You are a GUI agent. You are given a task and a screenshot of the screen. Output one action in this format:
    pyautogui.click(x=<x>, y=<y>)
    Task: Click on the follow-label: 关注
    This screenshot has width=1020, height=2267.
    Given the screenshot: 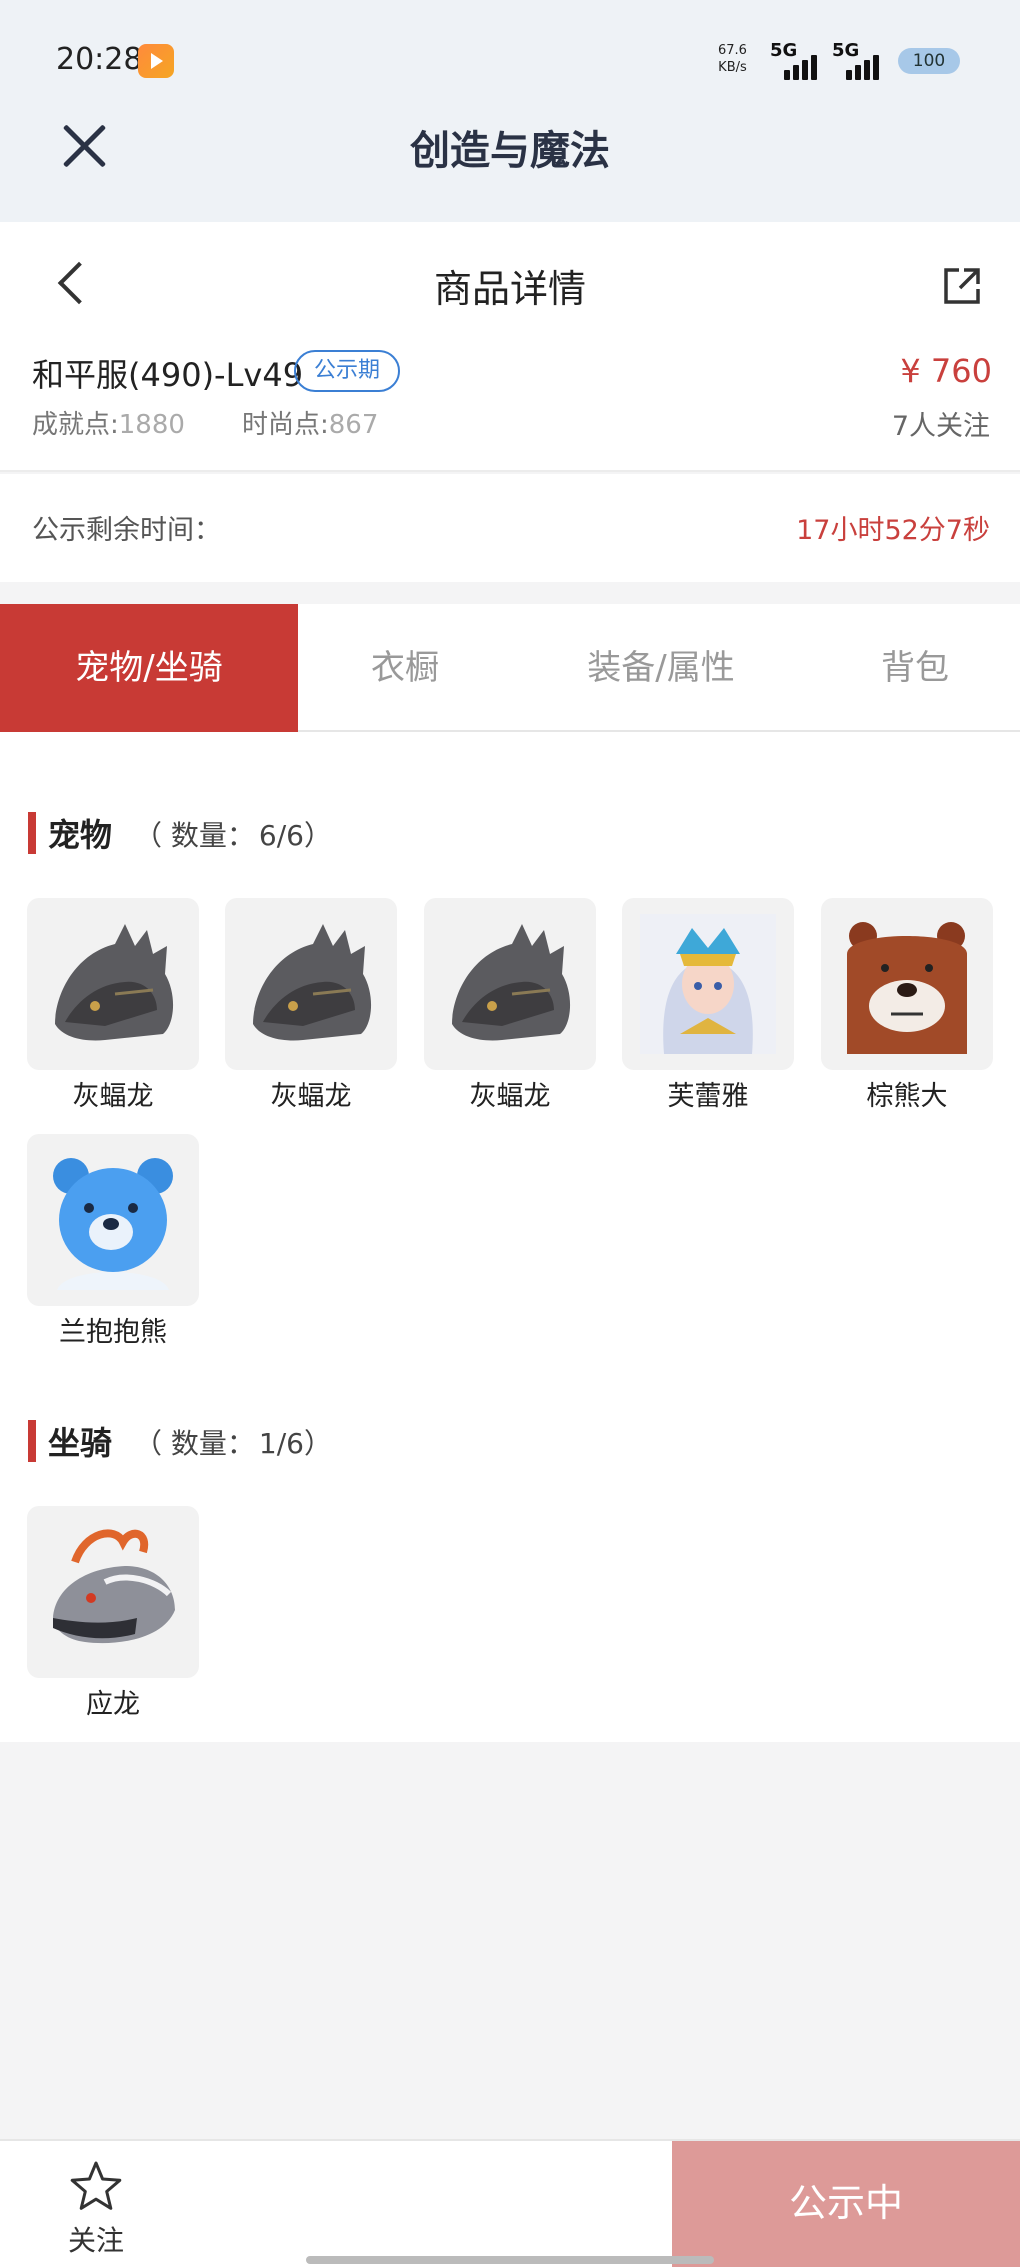 What is the action you would take?
    pyautogui.click(x=96, y=2239)
    